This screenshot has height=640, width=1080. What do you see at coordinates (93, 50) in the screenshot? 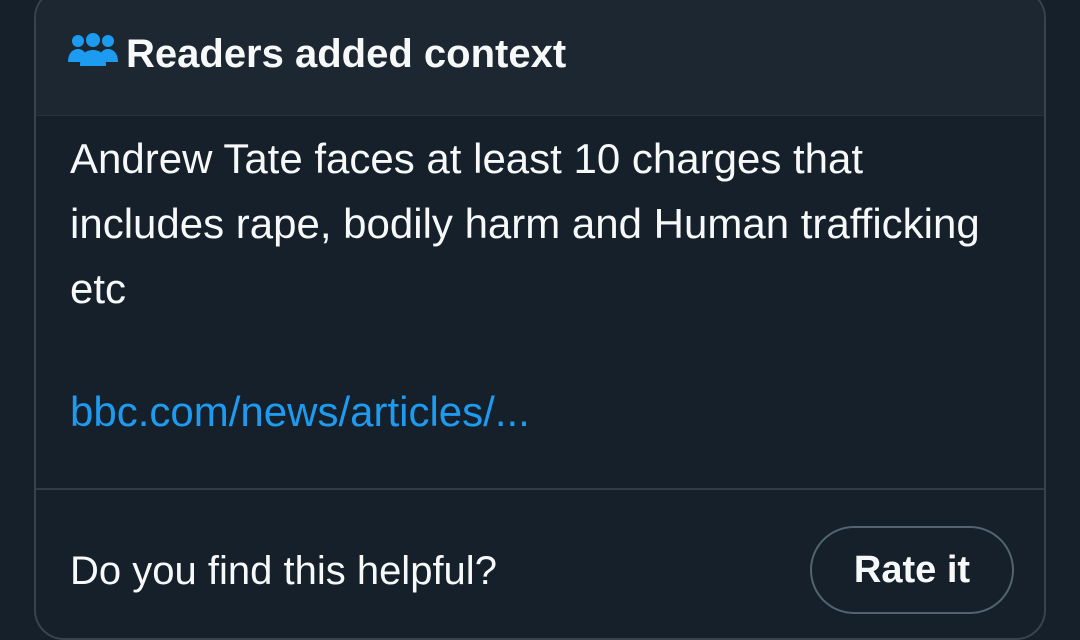
I see `people-group-icon` at bounding box center [93, 50].